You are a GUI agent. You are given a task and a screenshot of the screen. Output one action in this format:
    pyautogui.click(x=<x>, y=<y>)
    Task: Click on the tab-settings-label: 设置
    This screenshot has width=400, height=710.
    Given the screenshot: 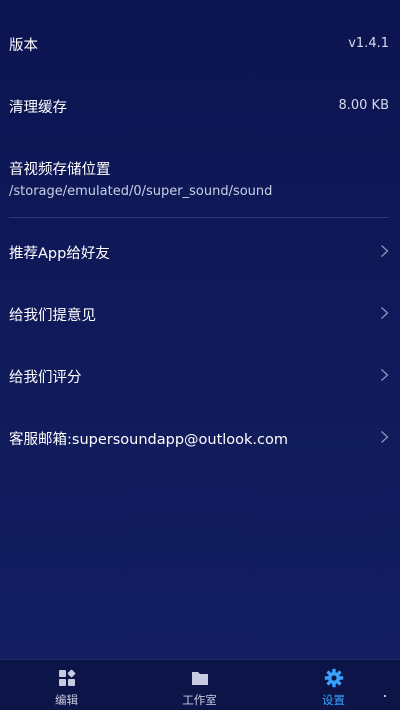 What is the action you would take?
    pyautogui.click(x=333, y=700)
    